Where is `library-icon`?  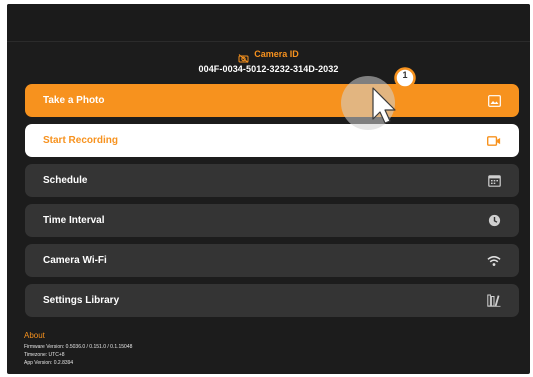
library-icon is located at coordinates (494, 301).